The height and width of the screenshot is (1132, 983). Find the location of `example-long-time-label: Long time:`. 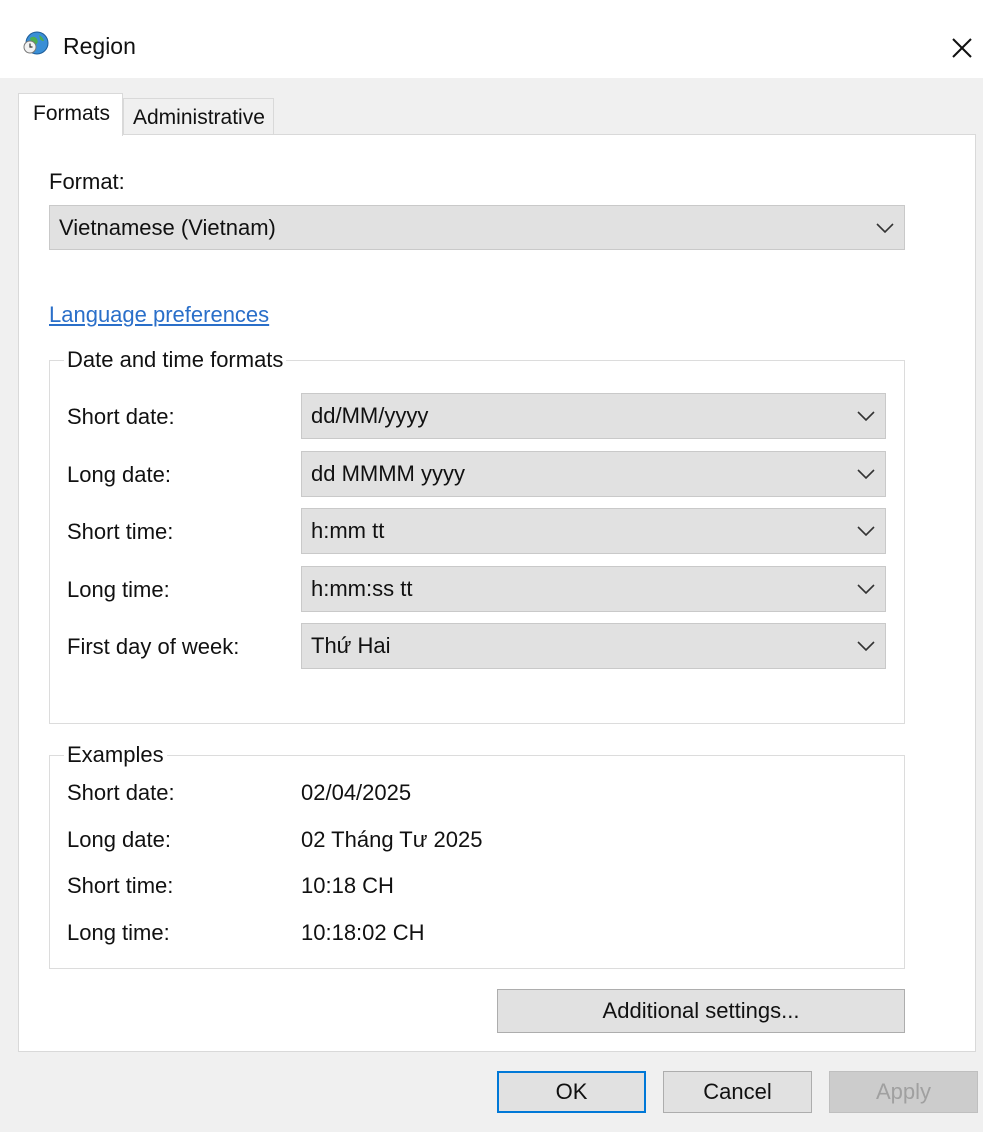

example-long-time-label: Long time: is located at coordinates (118, 932).